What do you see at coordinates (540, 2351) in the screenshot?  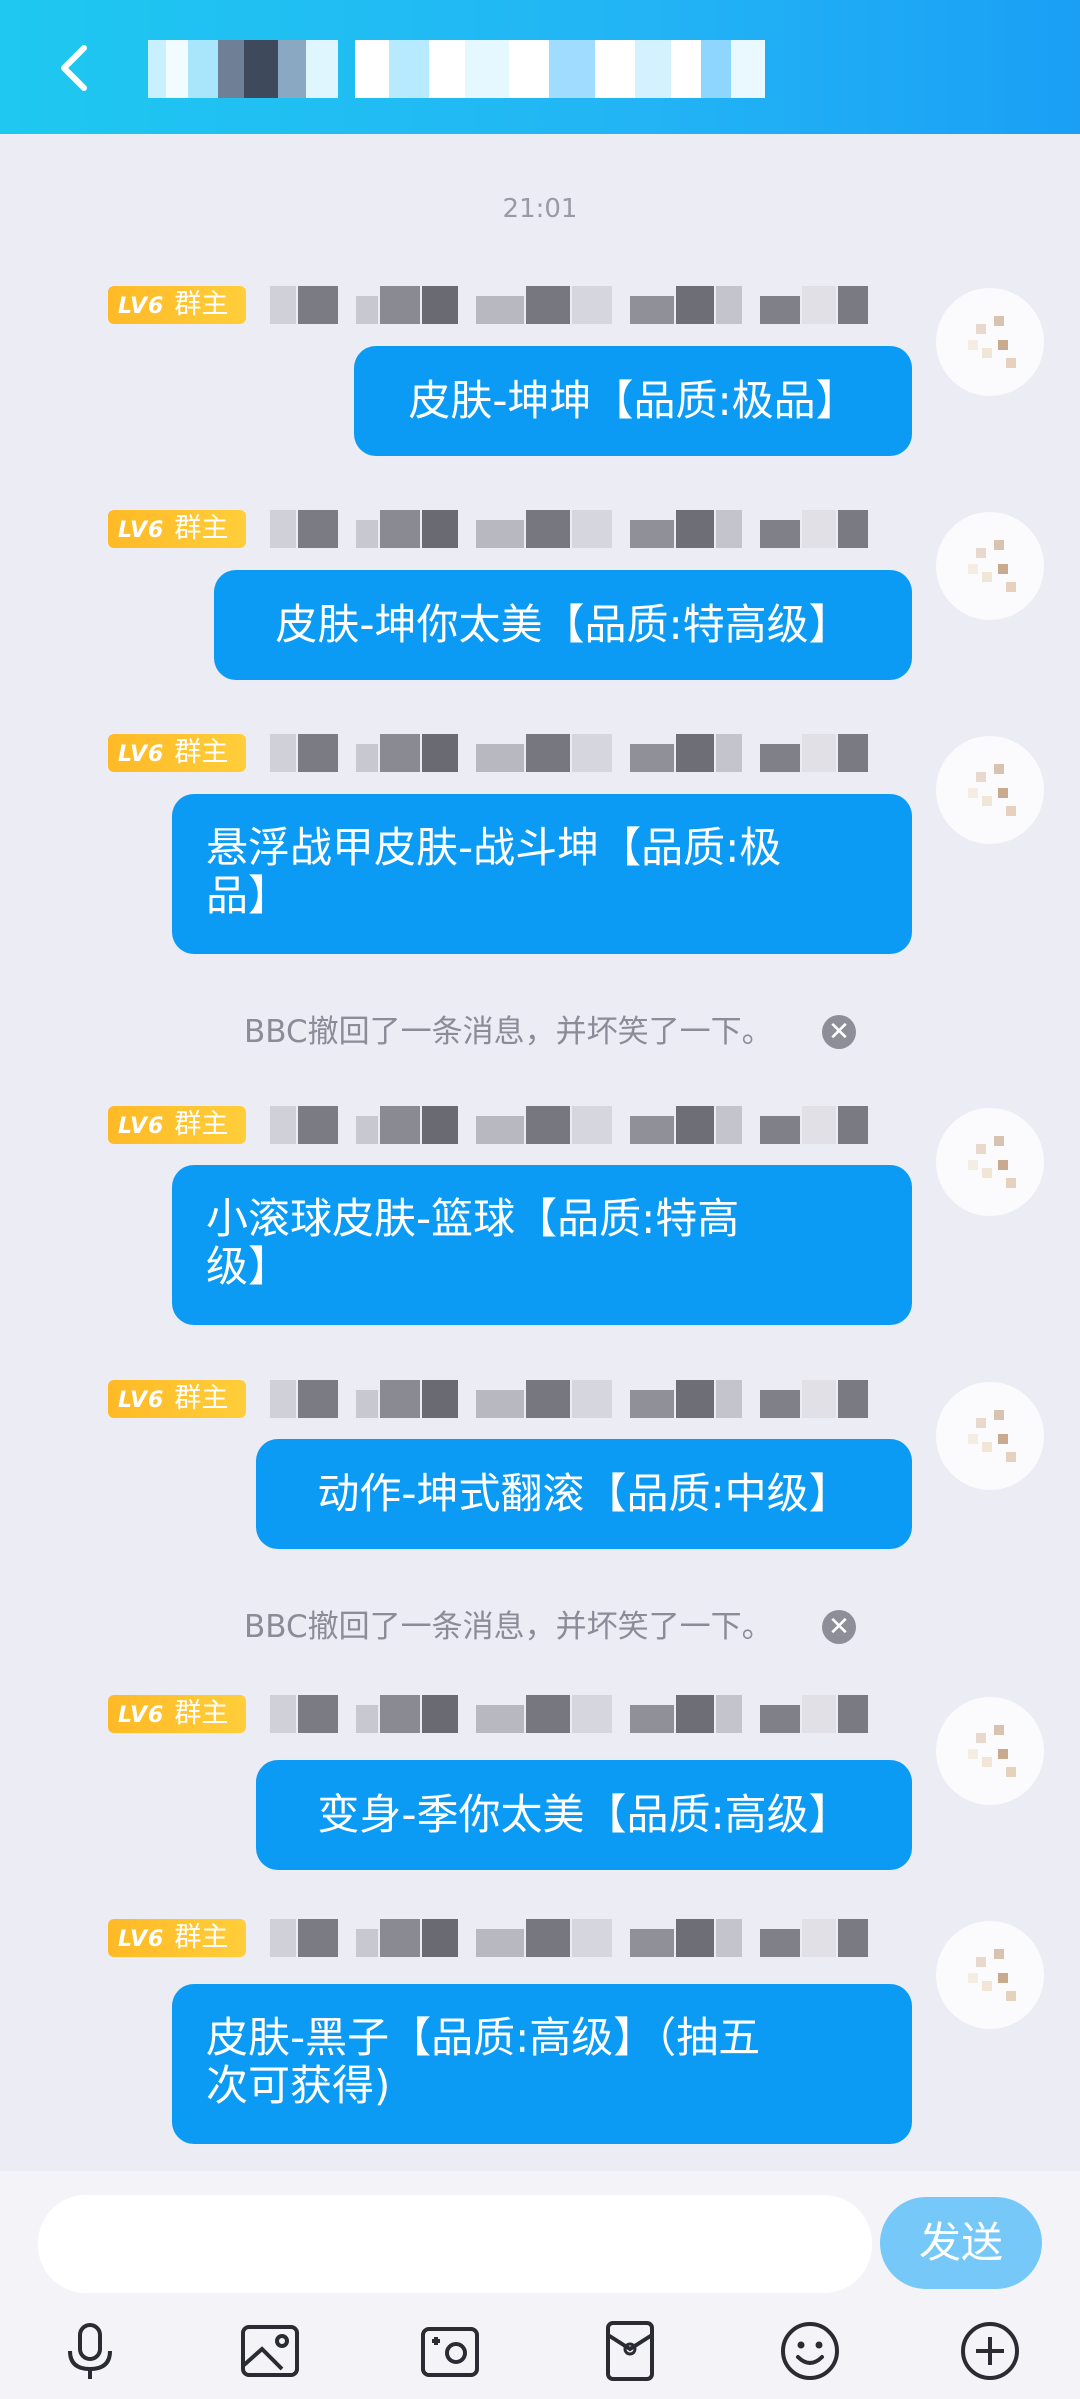 I see `toolbar` at bounding box center [540, 2351].